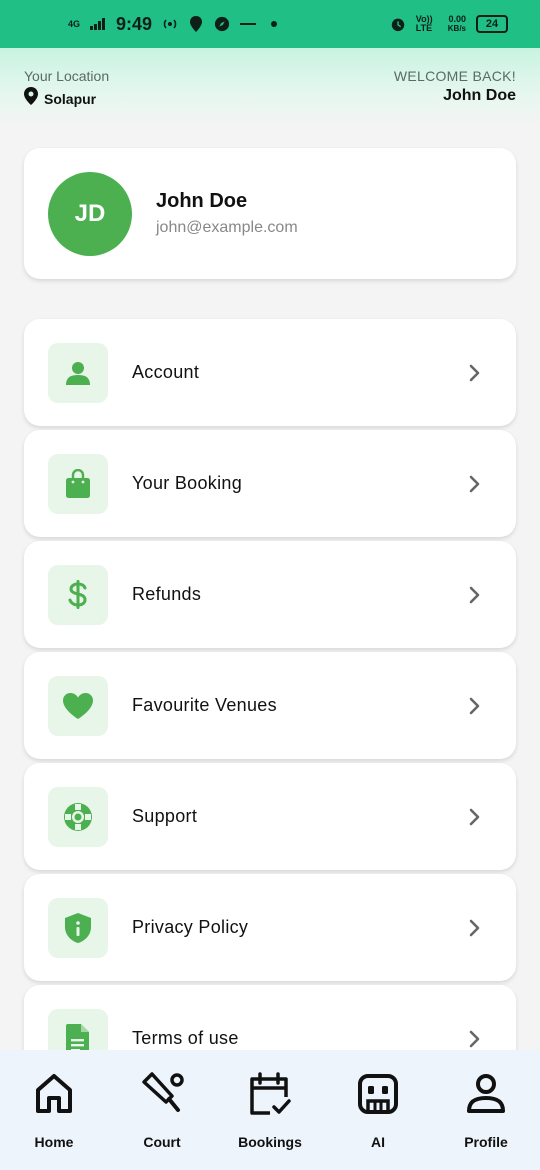 This screenshot has height=1170, width=540. What do you see at coordinates (270, 1121) in the screenshot?
I see `nav-item-bookings: Bookings` at bounding box center [270, 1121].